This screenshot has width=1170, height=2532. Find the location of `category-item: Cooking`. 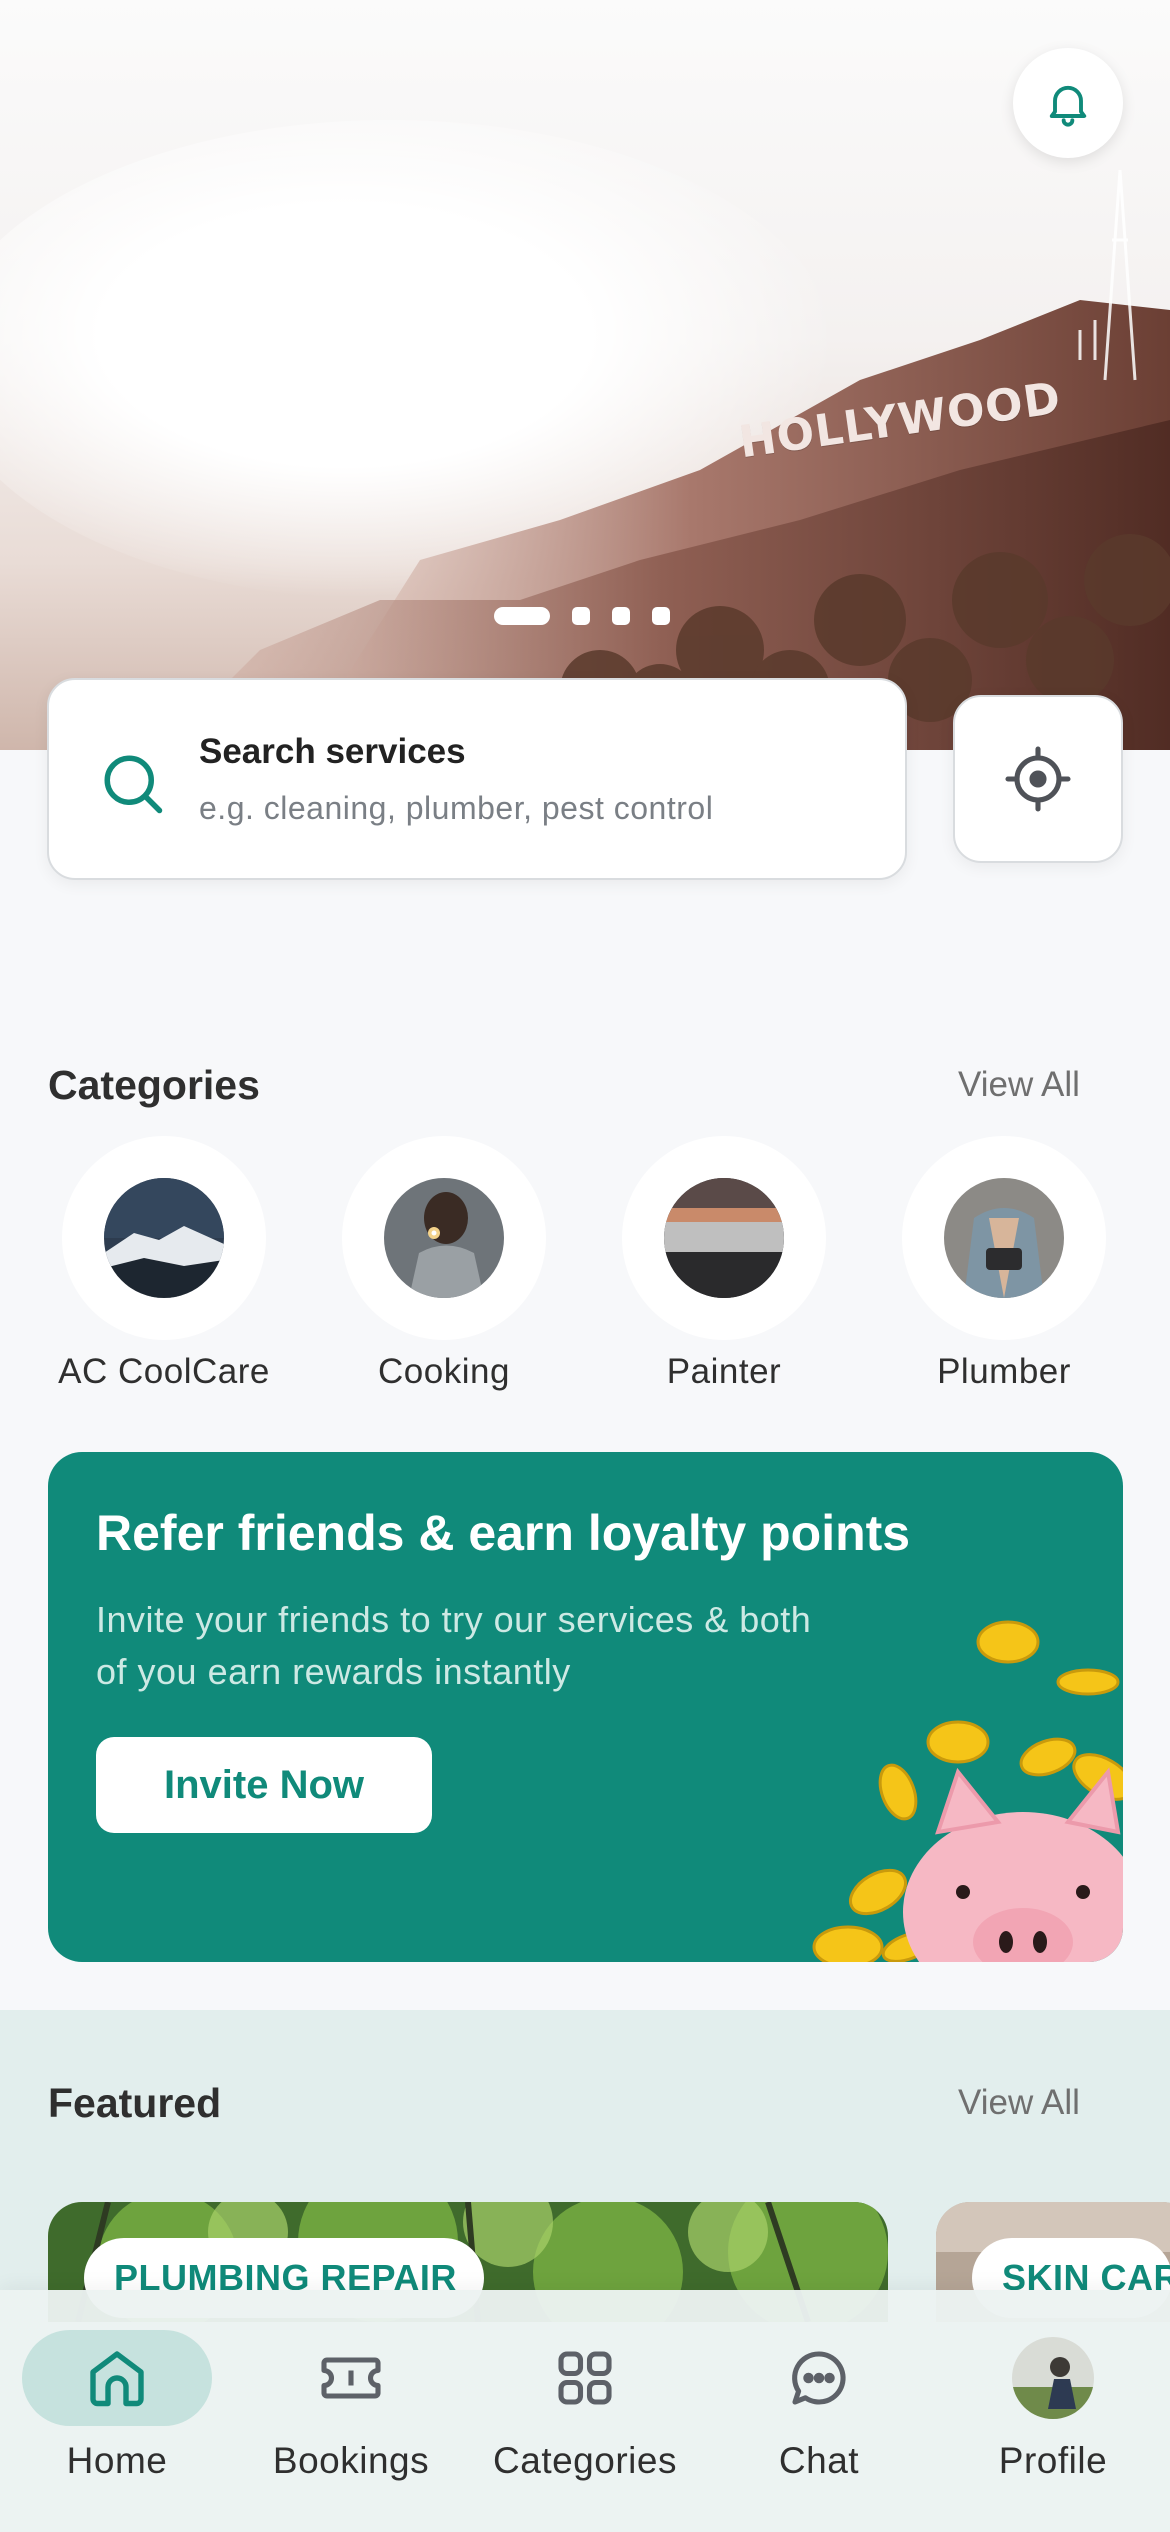

category-item: Cooking is located at coordinates (444, 1266).